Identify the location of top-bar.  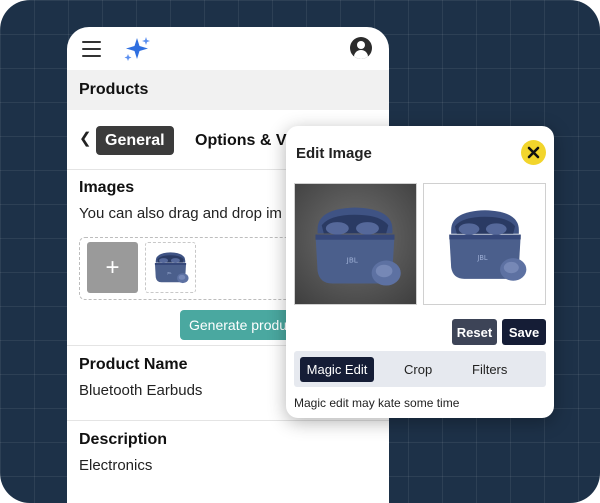
(228, 48).